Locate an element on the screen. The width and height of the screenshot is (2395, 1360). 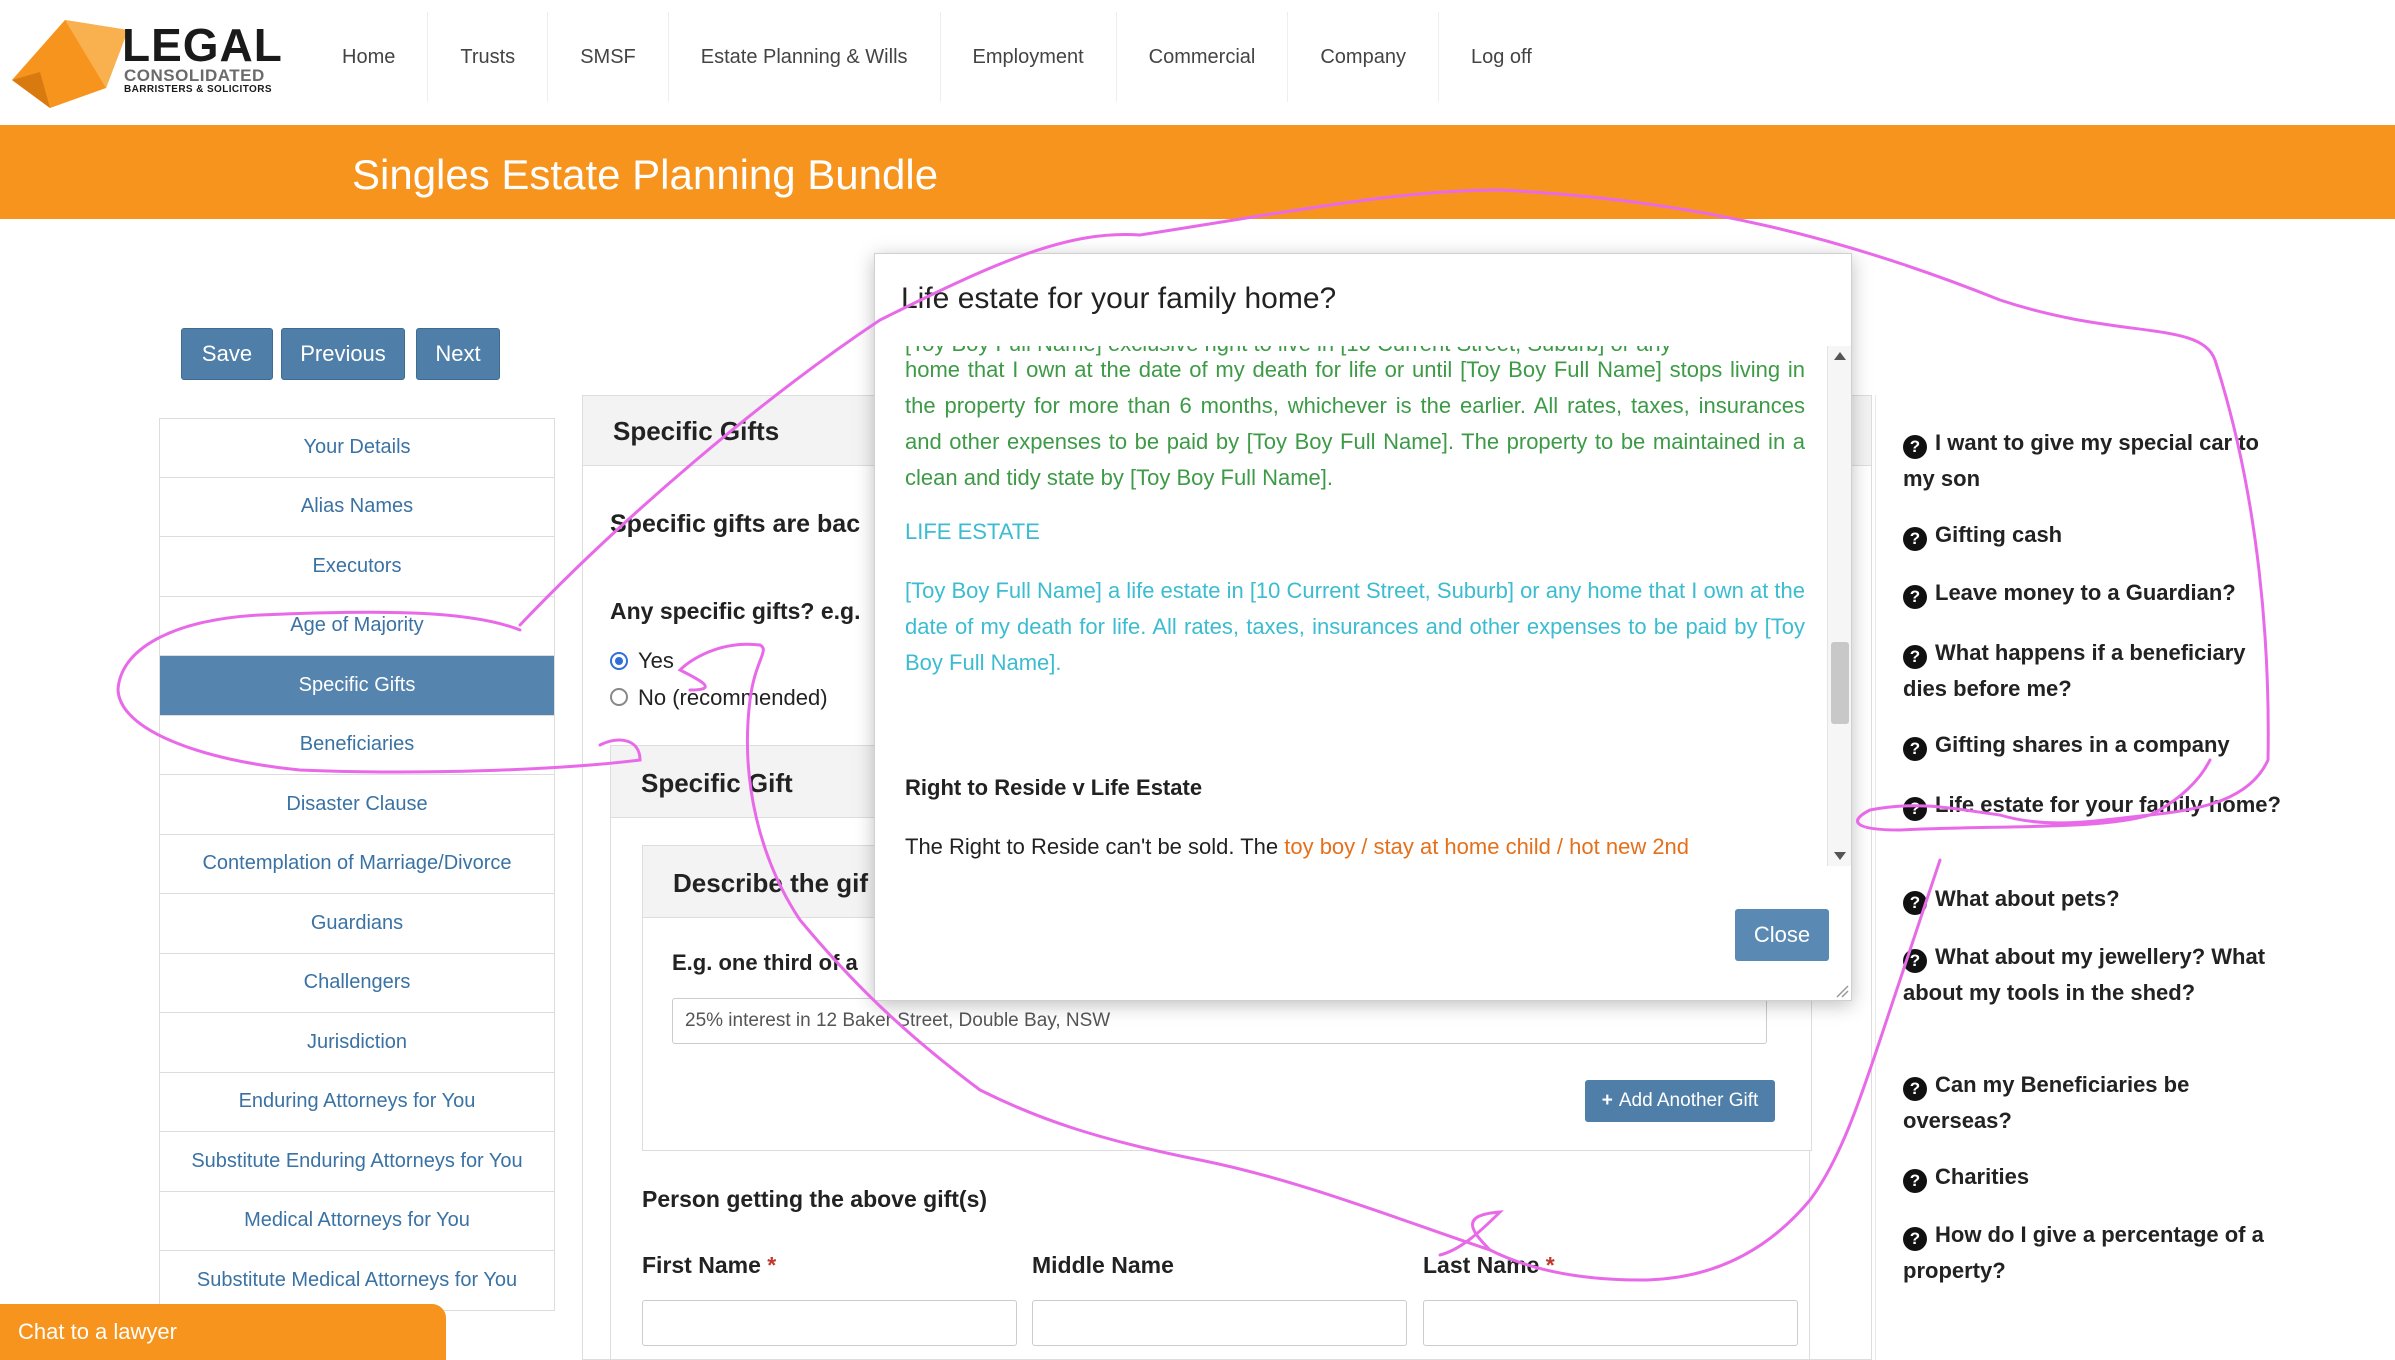
sidebar-item-medical-attorneys: Medical Attorneys for You is located at coordinates (357, 1221).